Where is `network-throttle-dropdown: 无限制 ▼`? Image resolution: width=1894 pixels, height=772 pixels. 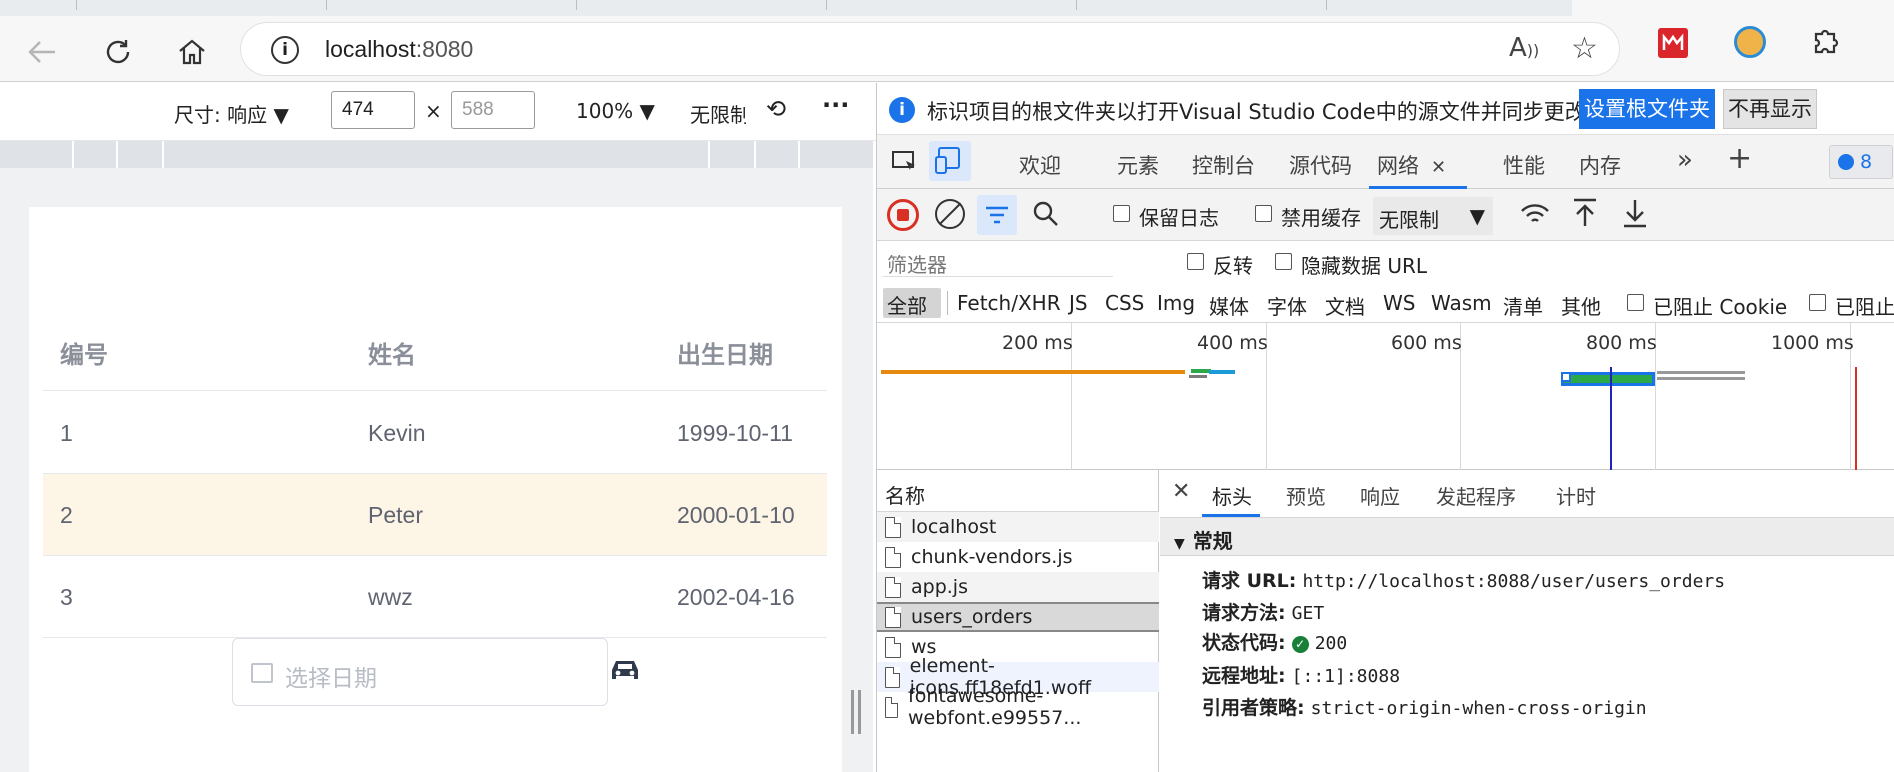 network-throttle-dropdown: 无限制 ▼ is located at coordinates (1433, 216).